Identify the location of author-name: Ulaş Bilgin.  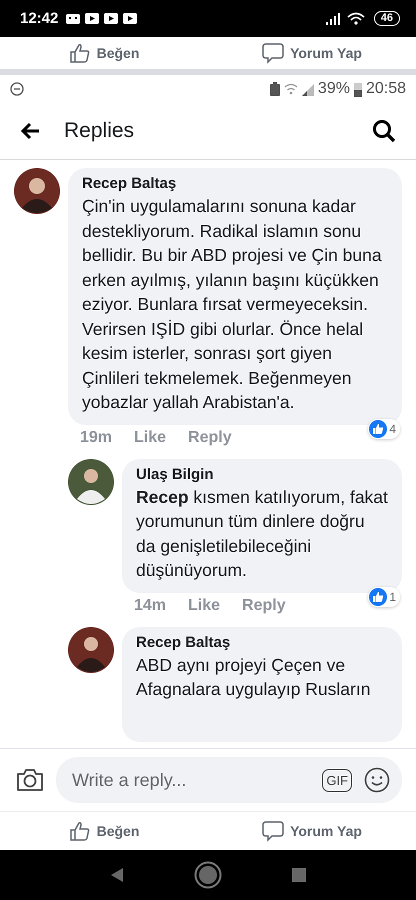
(262, 474).